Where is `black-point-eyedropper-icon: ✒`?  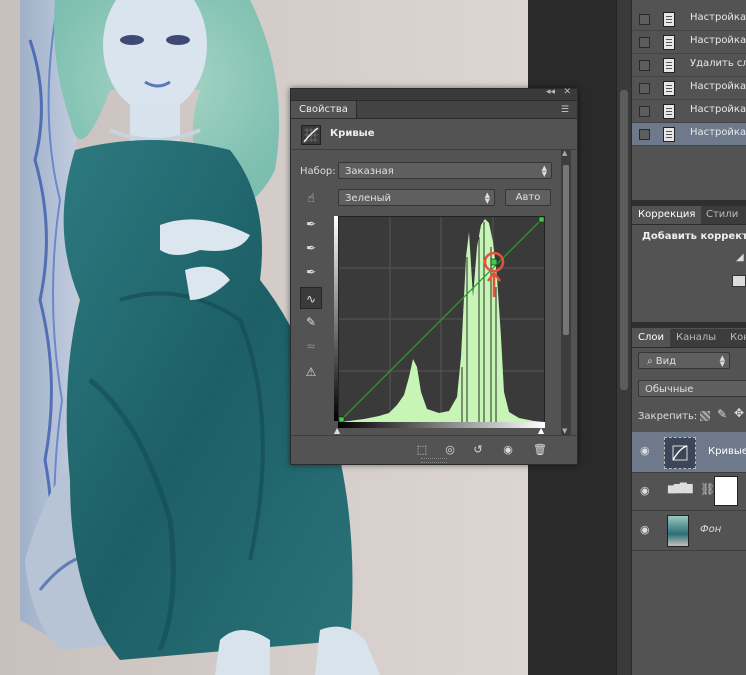
black-point-eyedropper-icon: ✒ is located at coordinates (311, 224).